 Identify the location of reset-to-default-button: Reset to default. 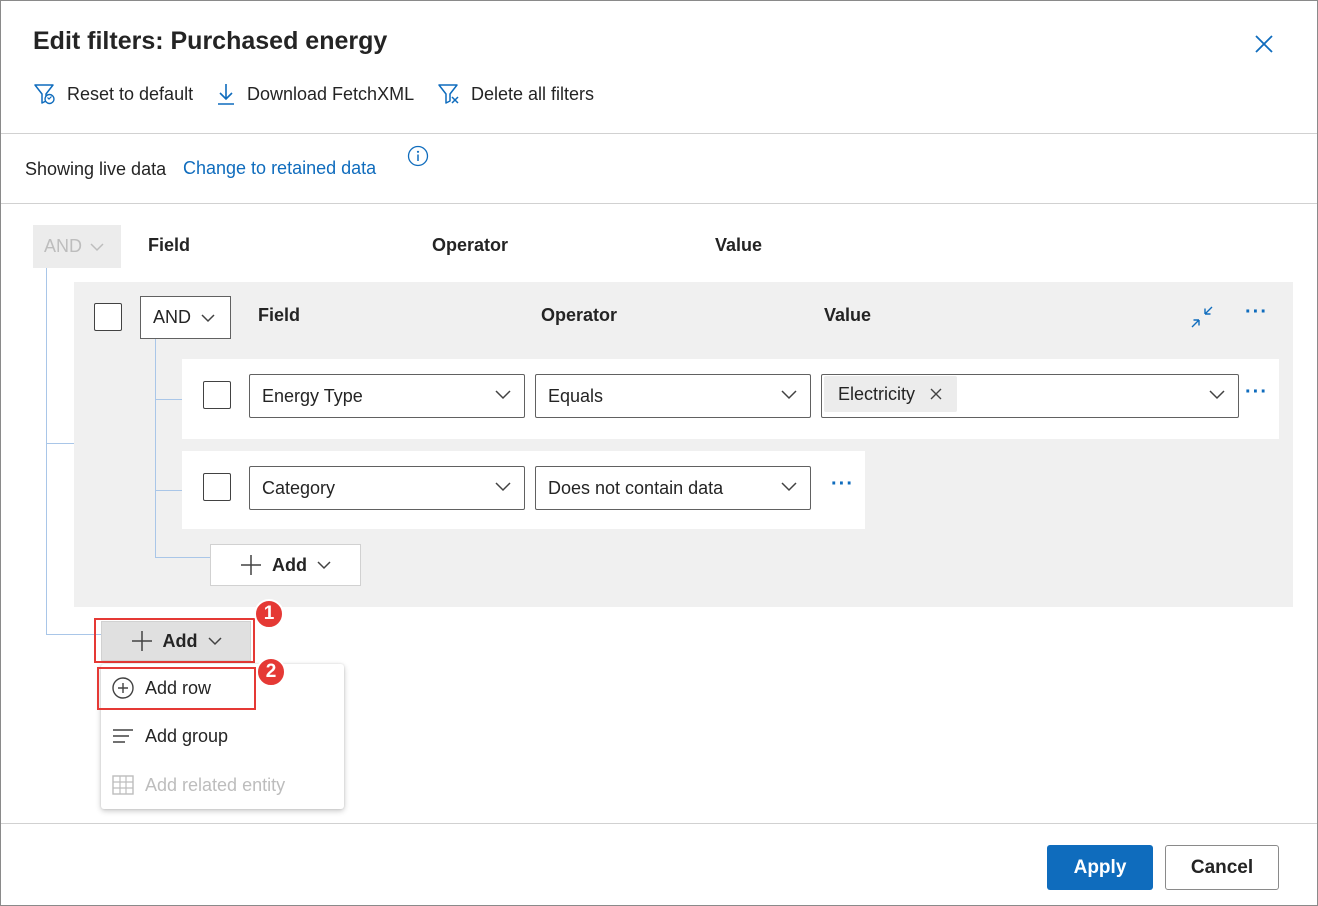
(113, 94).